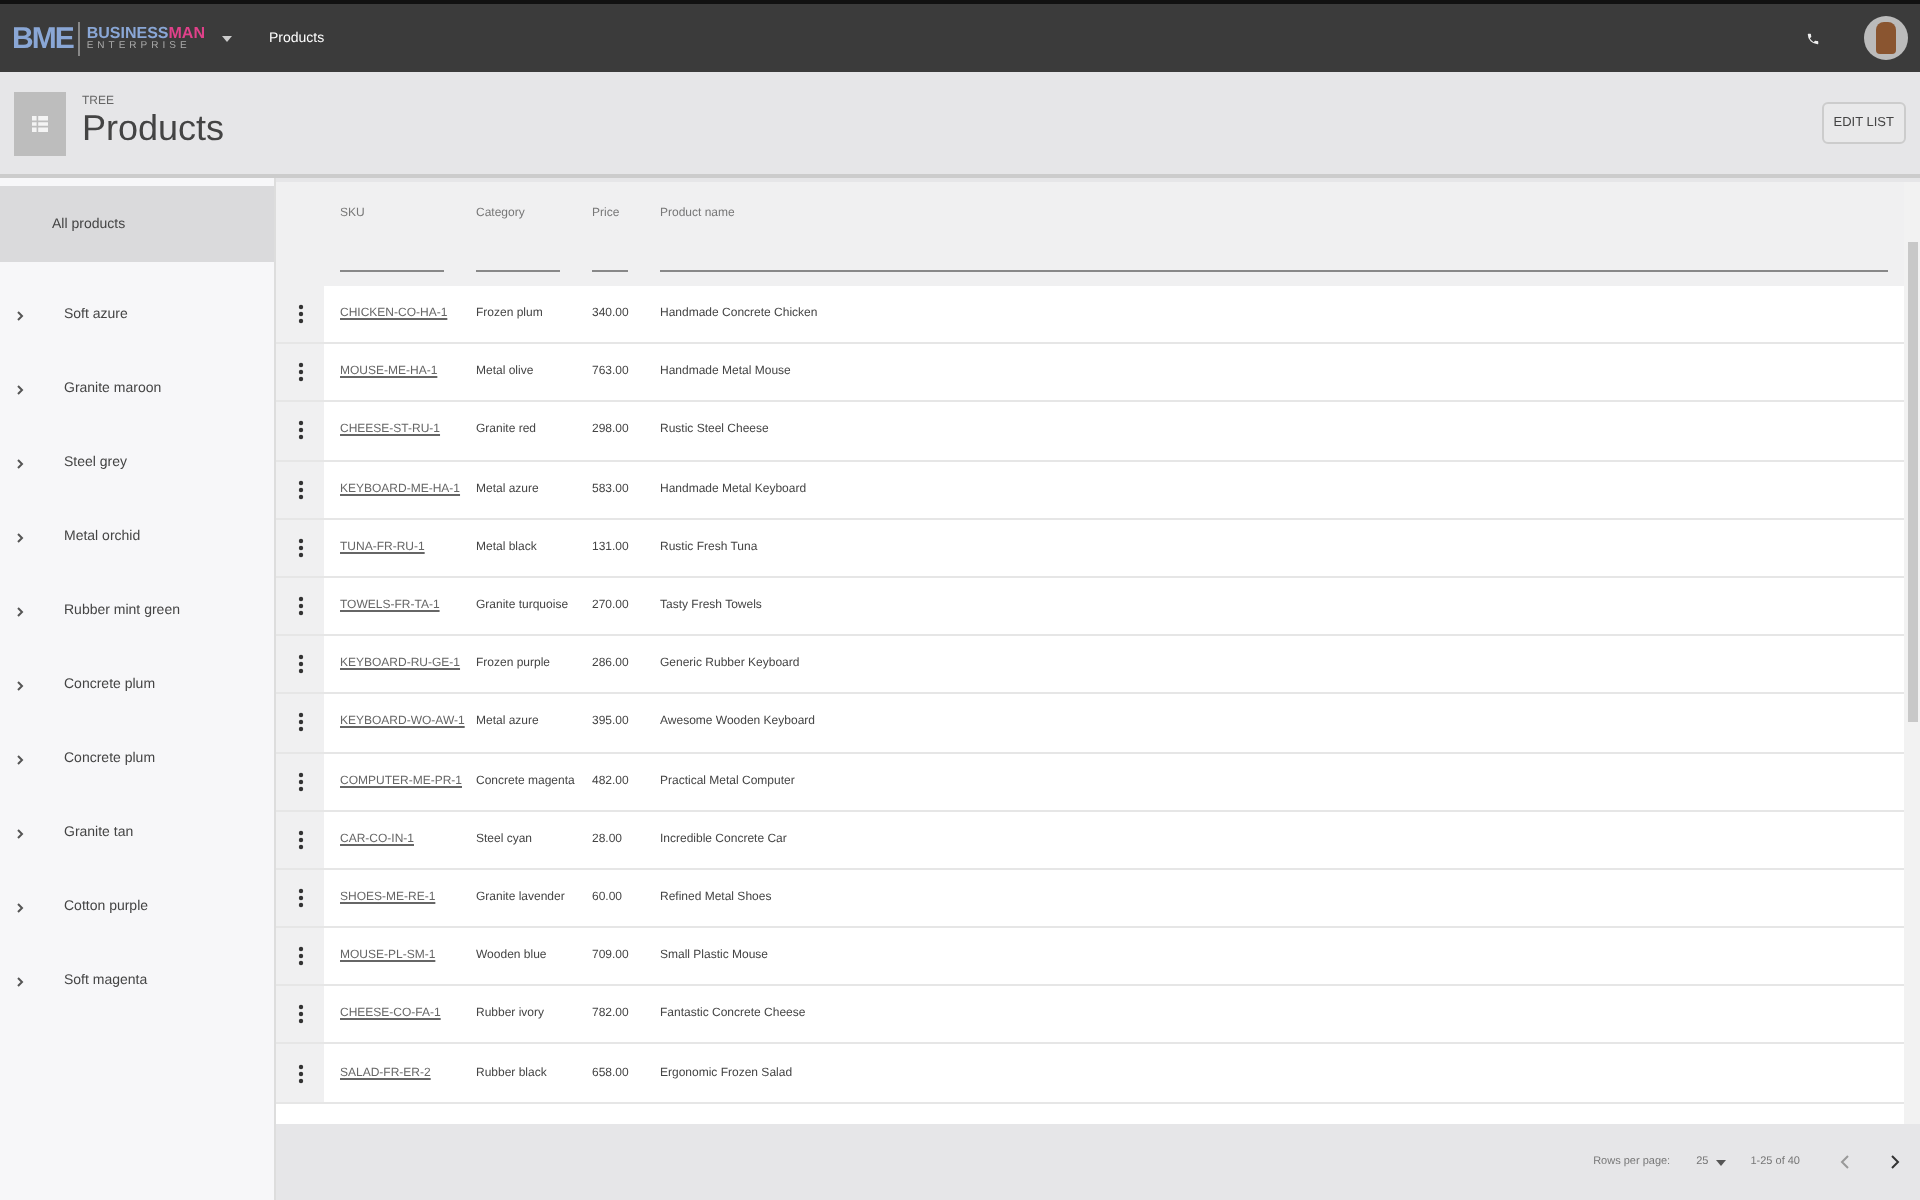 The width and height of the screenshot is (1920, 1200). What do you see at coordinates (153, 129) in the screenshot?
I see `page-title: Products` at bounding box center [153, 129].